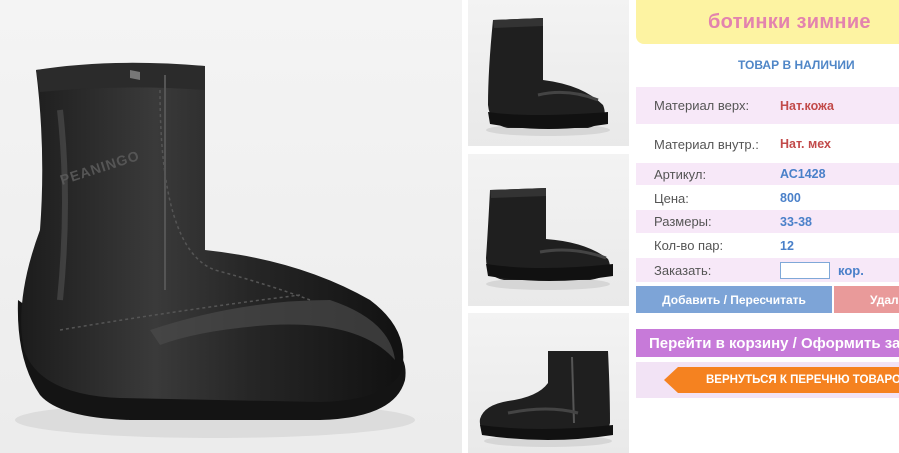 Image resolution: width=899 pixels, height=453 pixels. Describe the element at coordinates (789, 21) in the screenshot. I see `product-title: ботинки зимние` at that location.